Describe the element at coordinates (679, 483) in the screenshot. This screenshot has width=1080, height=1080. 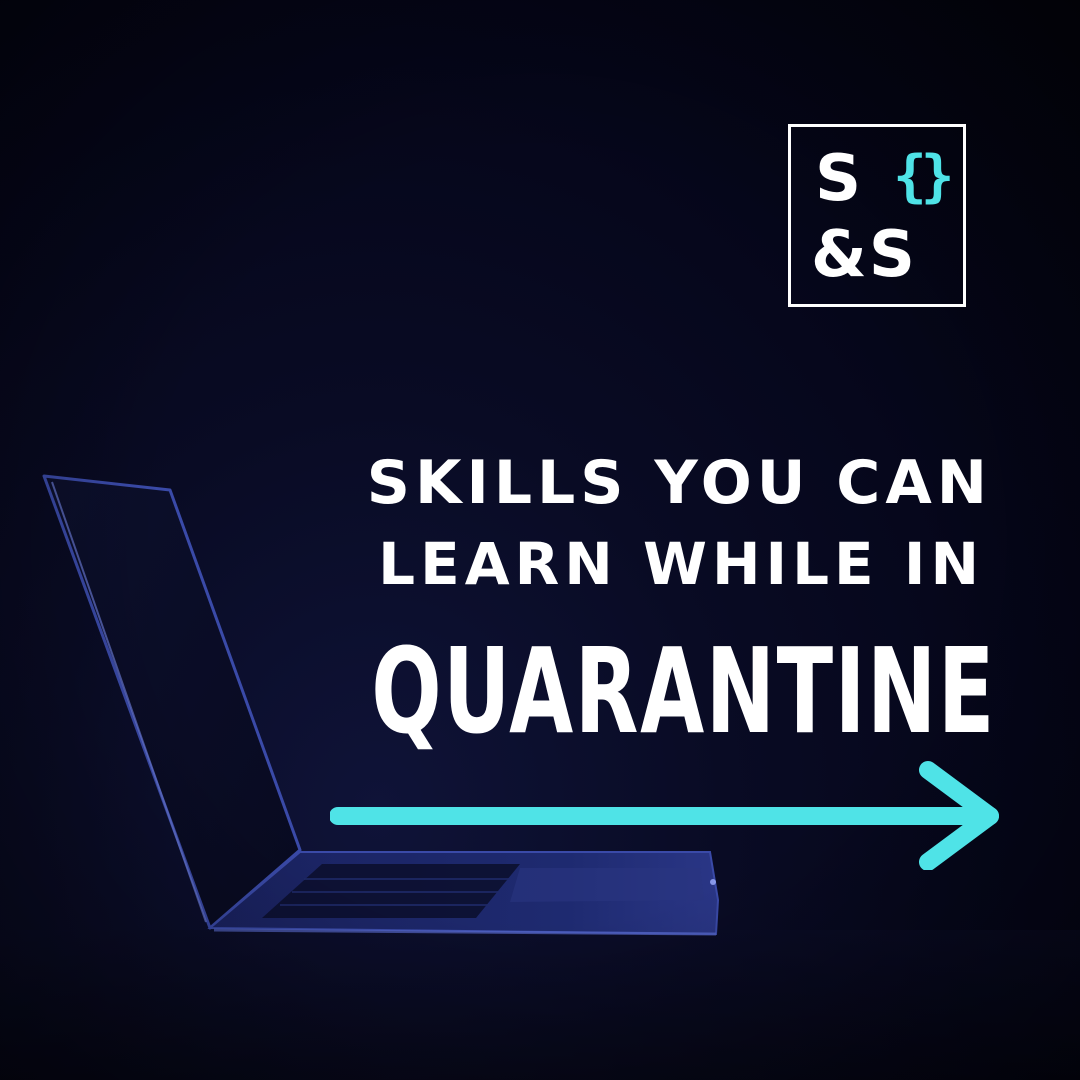
I see `headline-line-1: SKILLS YOU CAN` at that location.